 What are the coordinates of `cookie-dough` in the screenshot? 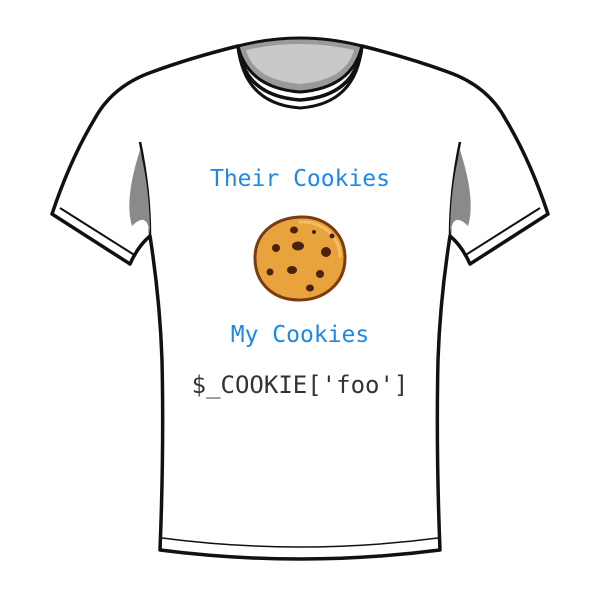 It's located at (300, 258).